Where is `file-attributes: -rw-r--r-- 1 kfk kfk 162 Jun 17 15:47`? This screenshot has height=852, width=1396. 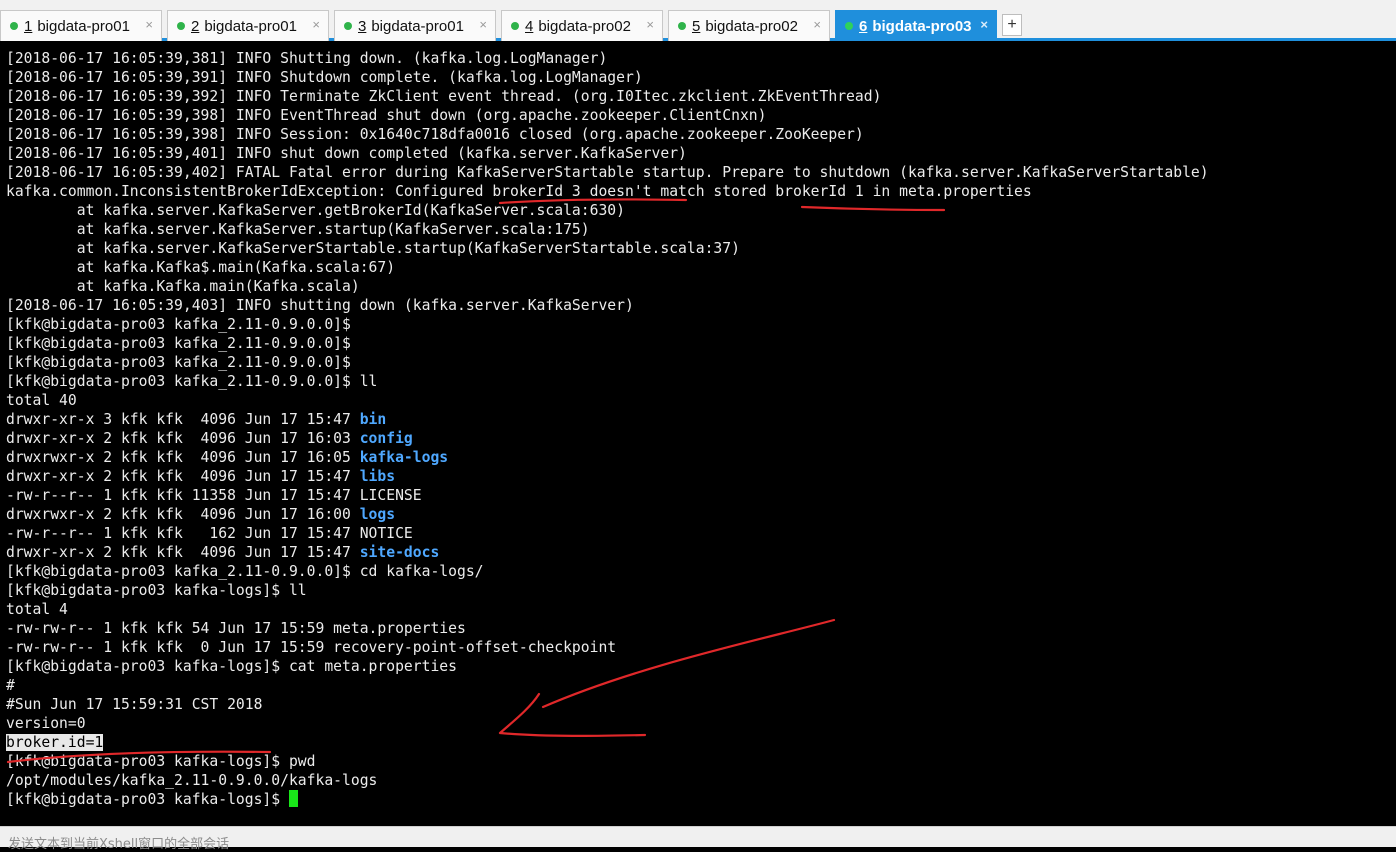
file-attributes: -rw-r--r-- 1 kfk kfk 162 Jun 17 15:47 is located at coordinates (183, 533).